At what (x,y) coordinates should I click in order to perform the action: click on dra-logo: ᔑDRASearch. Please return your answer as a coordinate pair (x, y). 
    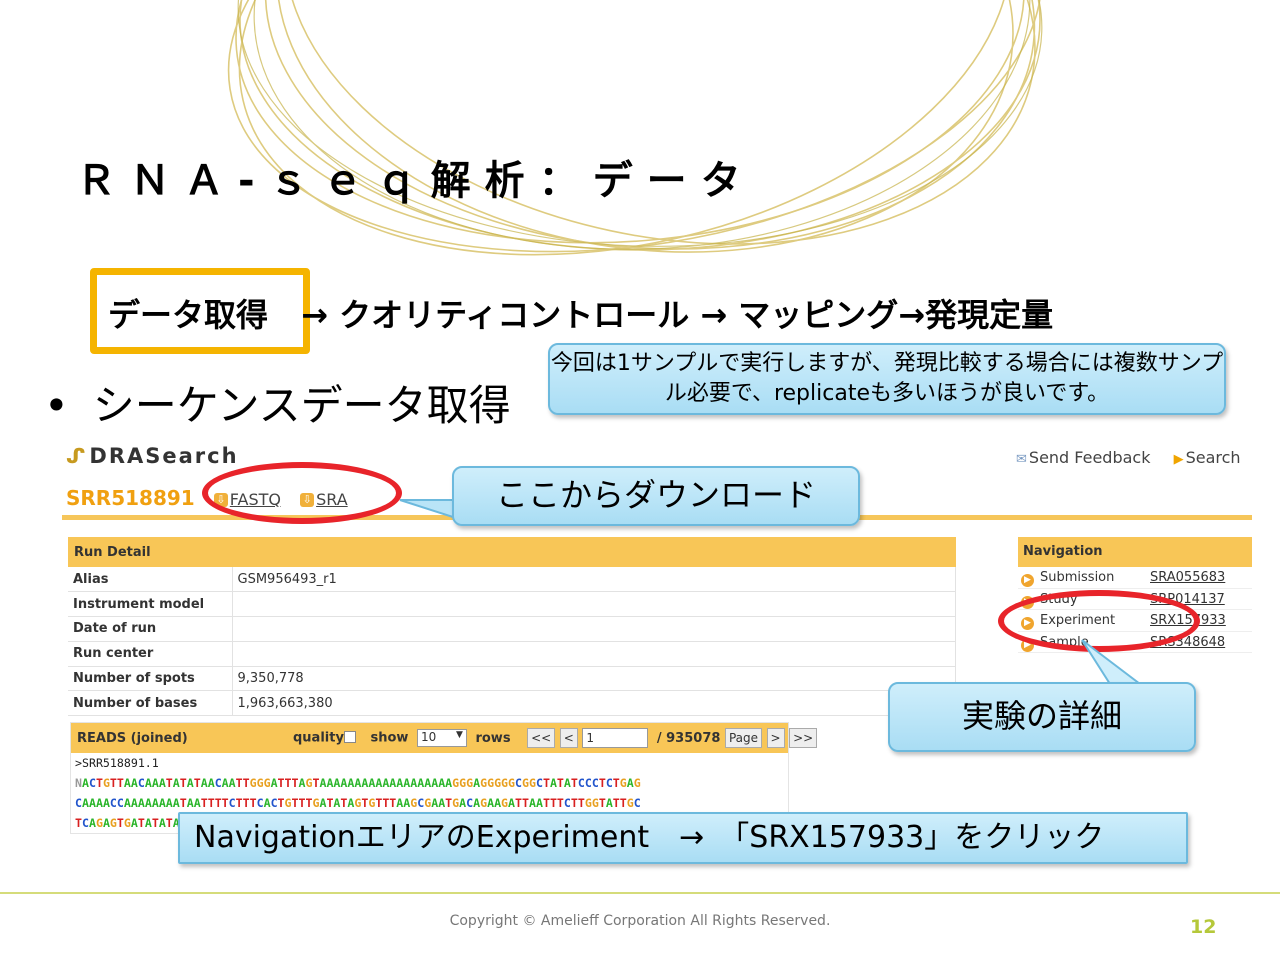
    Looking at the image, I should click on (152, 456).